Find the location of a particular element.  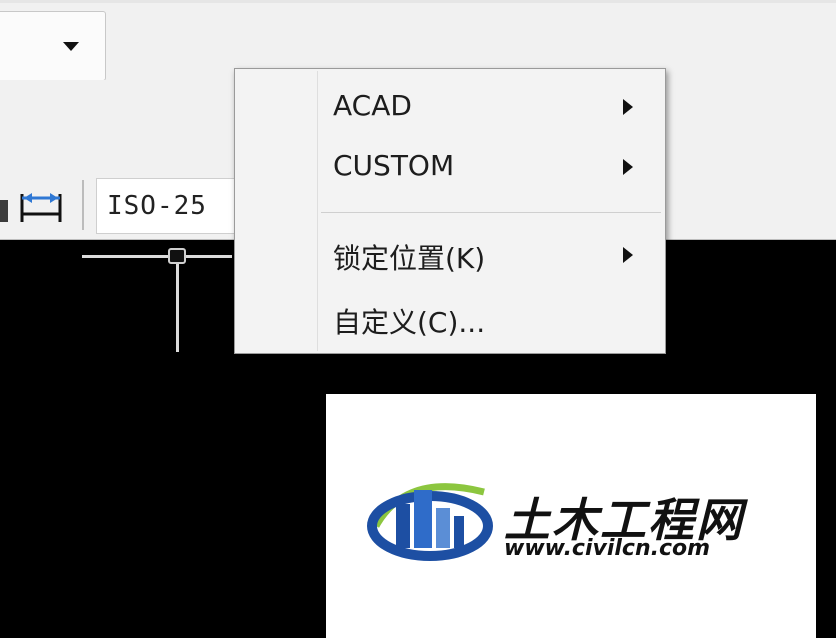

menu-item-label: CUSTOM is located at coordinates (394, 165).